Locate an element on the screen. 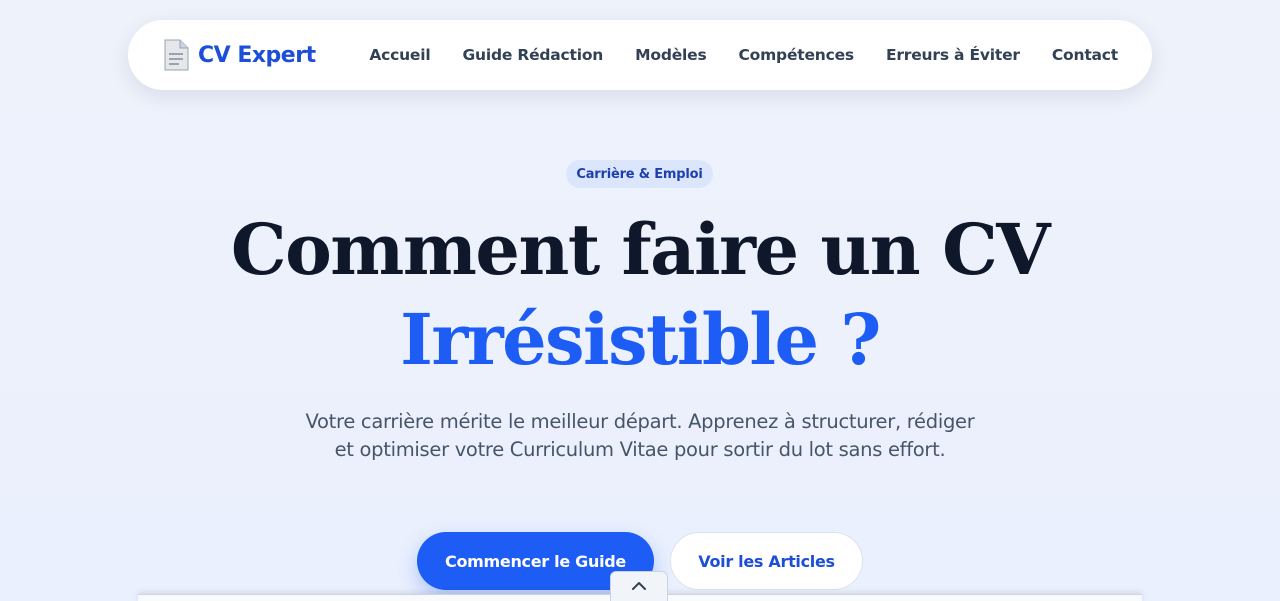  category-badge: Carrière & Emploi is located at coordinates (639, 174).